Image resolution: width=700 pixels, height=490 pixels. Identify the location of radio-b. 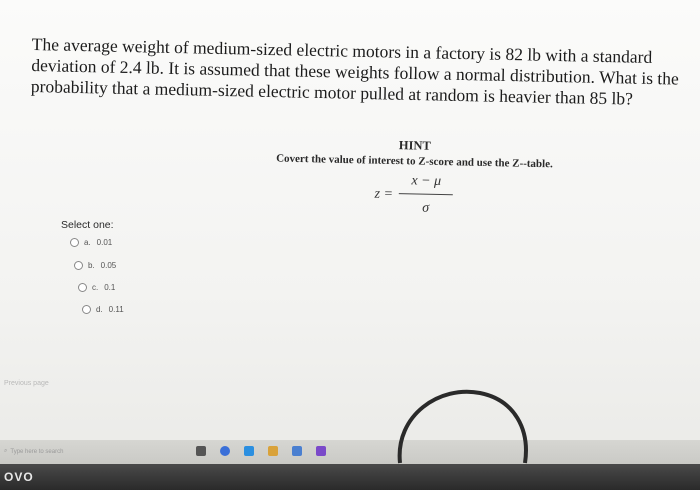
(78, 265).